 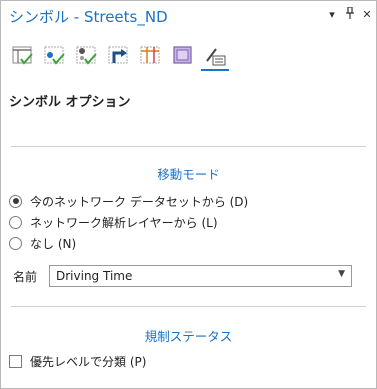 What do you see at coordinates (55, 56) in the screenshot?
I see `point-barrier-symbol-icon` at bounding box center [55, 56].